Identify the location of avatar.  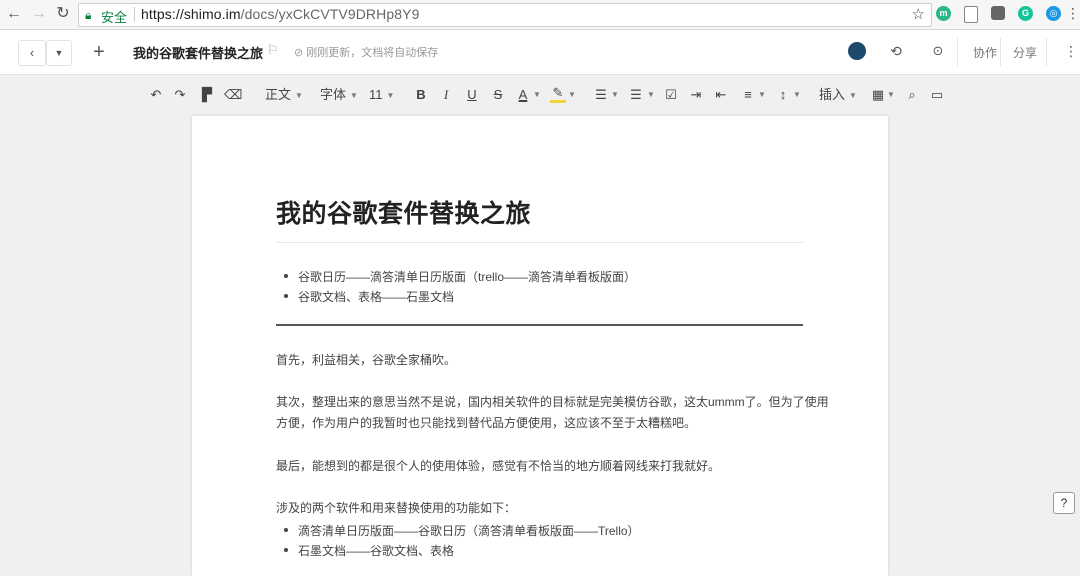
(857, 51).